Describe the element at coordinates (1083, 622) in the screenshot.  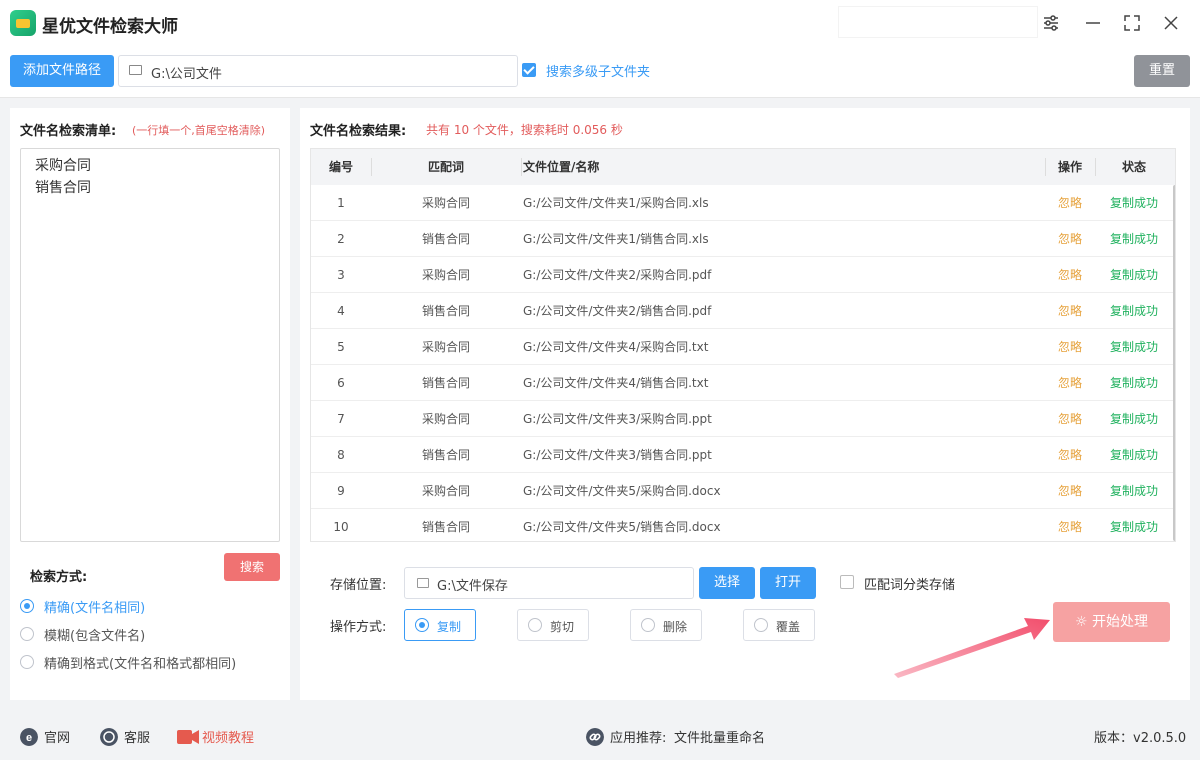
I see `spinner-icon: ☼` at that location.